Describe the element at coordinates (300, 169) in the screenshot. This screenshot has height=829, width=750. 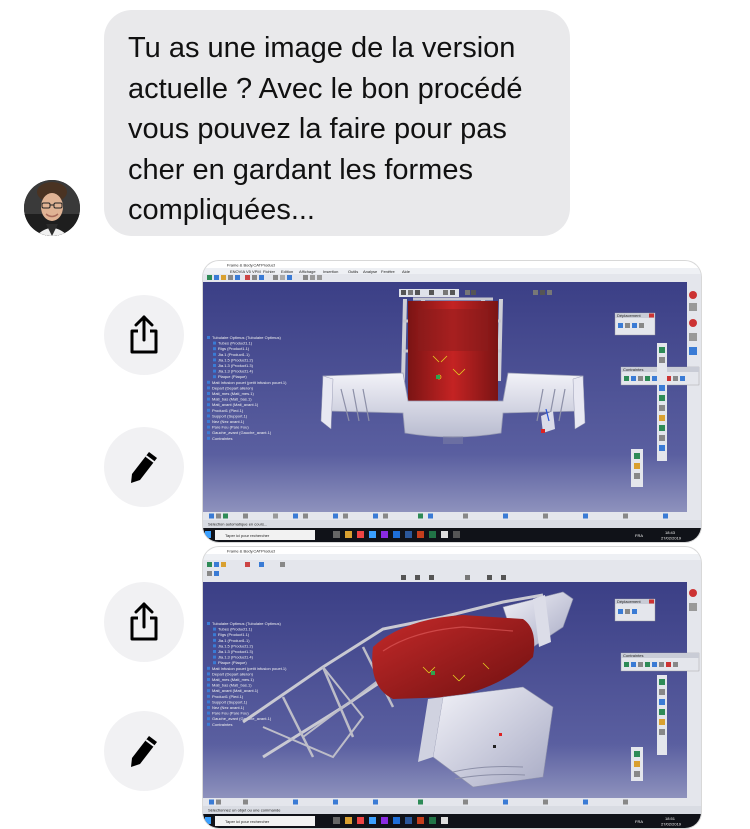
I see `message-line: cher en gardant les formes` at that location.